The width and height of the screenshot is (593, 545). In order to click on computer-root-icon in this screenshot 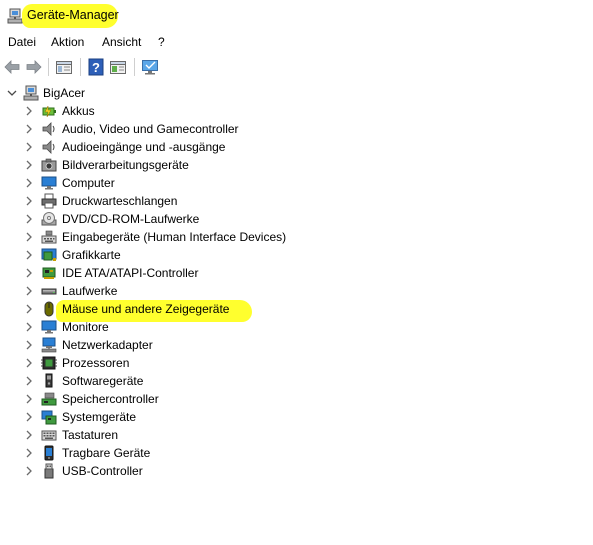, I will do `click(31, 93)`.